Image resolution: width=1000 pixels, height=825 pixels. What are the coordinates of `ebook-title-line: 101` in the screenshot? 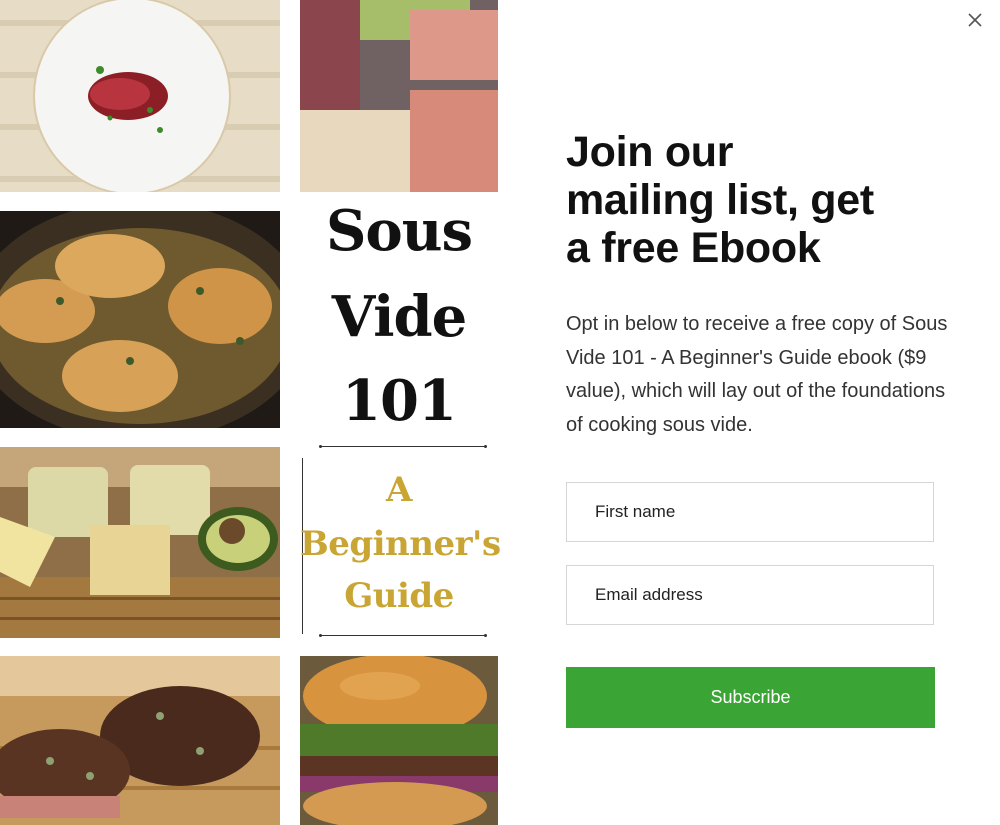 It's located at (399, 401).